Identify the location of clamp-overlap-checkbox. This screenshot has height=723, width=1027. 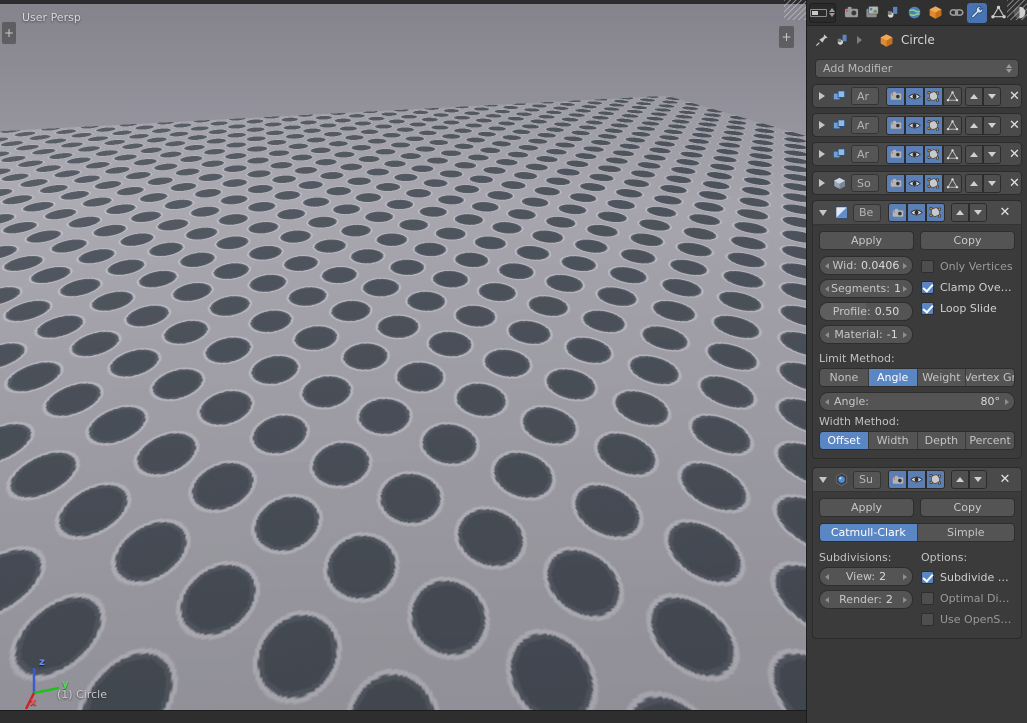
(927, 287).